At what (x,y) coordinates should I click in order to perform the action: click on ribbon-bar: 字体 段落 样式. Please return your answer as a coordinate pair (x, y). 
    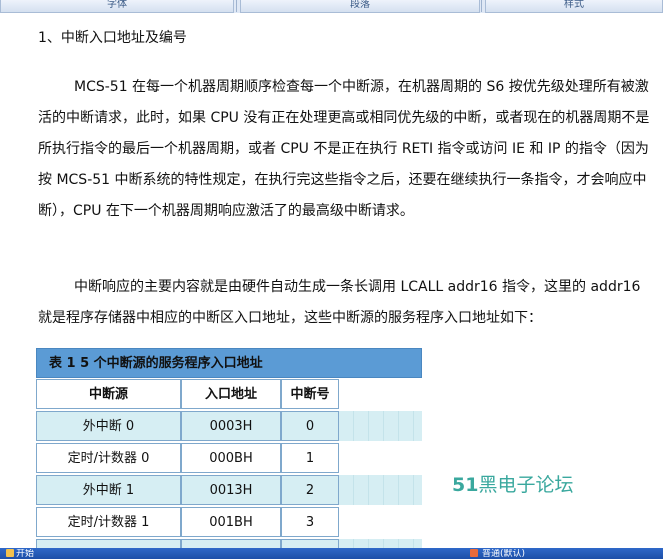
    Looking at the image, I should click on (331, 6).